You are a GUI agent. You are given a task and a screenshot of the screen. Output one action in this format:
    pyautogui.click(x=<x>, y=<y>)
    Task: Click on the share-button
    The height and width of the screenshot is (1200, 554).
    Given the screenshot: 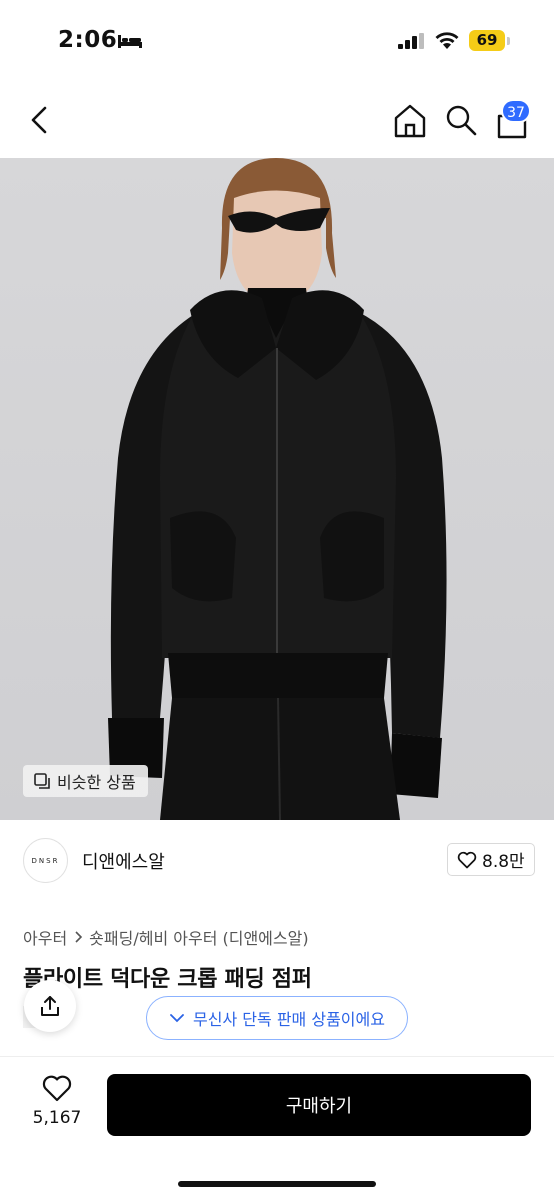 What is the action you would take?
    pyautogui.click(x=50, y=1006)
    